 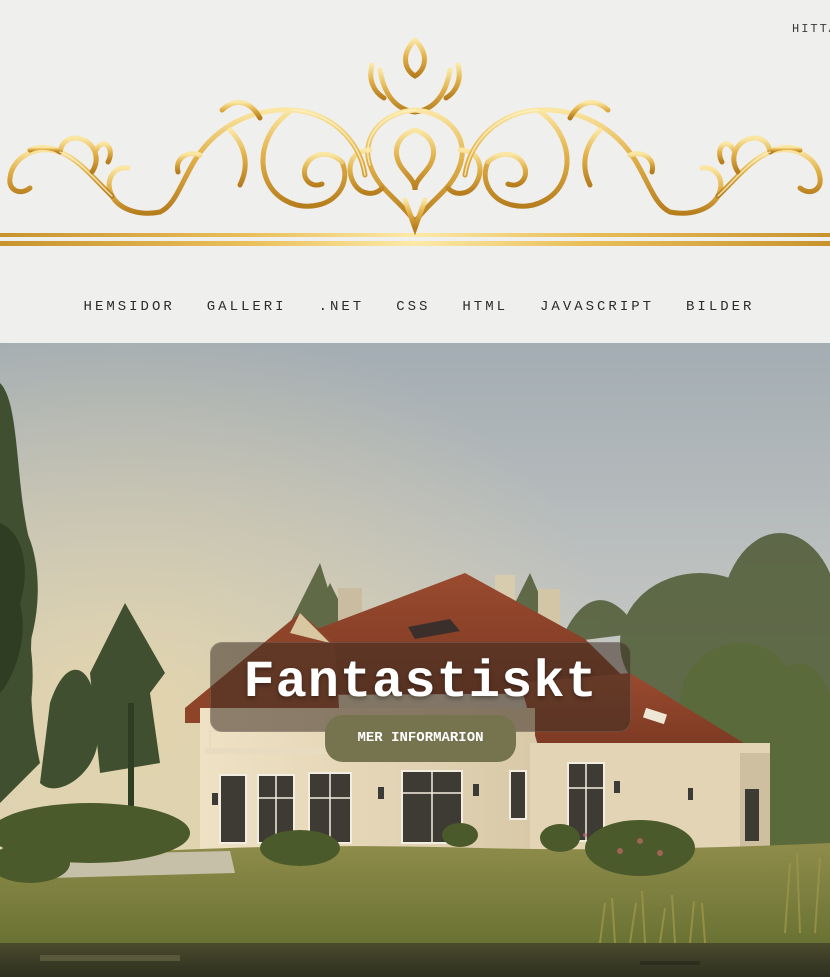 I want to click on nav-item-html: HTML, so click(x=485, y=307).